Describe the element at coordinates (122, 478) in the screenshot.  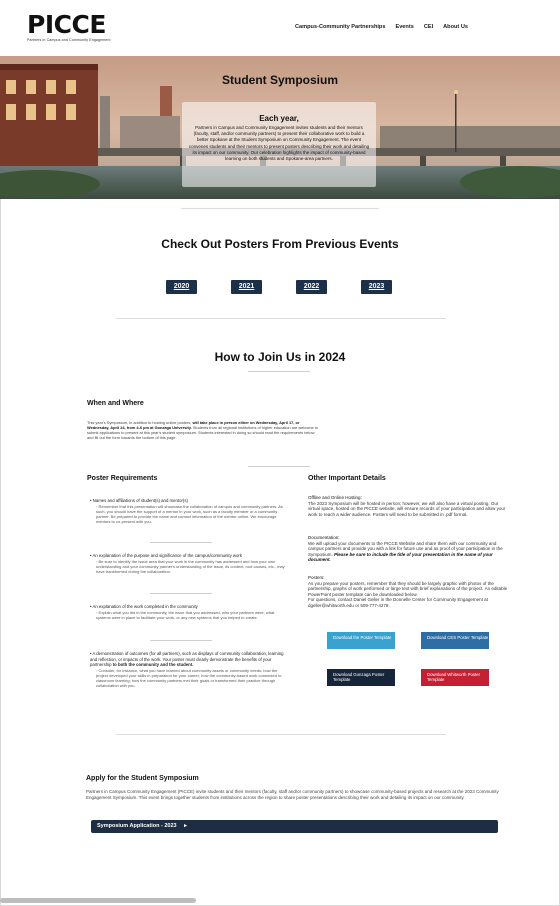
I see `requirements-title: Poster Requirements` at that location.